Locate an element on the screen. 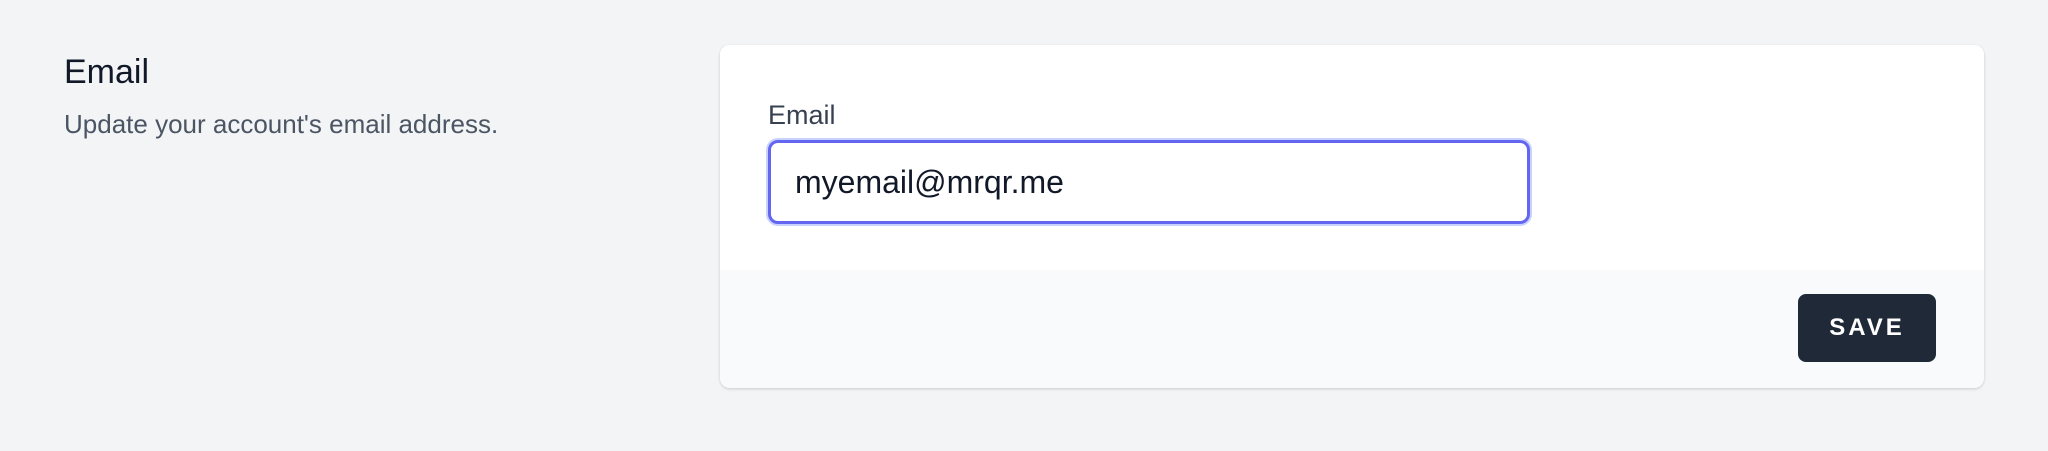 The image size is (2048, 451). section-description: Update your account's email address. is located at coordinates (281, 124).